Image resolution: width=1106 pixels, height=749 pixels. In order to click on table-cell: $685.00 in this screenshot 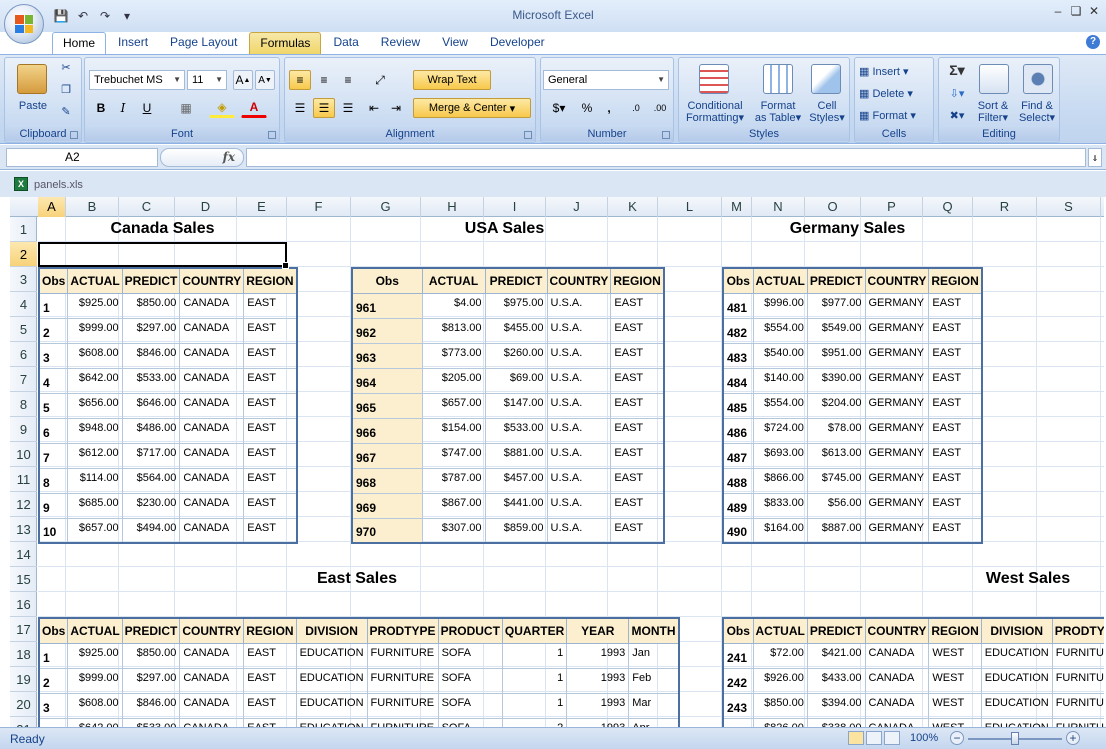, I will do `click(95, 505)`.